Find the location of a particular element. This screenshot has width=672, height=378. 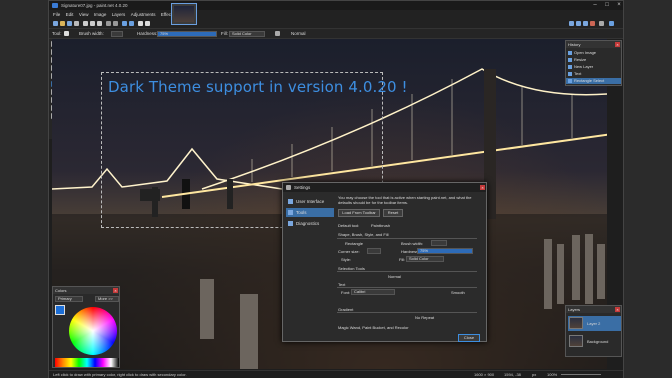

document-thumbnail-image is located at coordinates (184, 14).